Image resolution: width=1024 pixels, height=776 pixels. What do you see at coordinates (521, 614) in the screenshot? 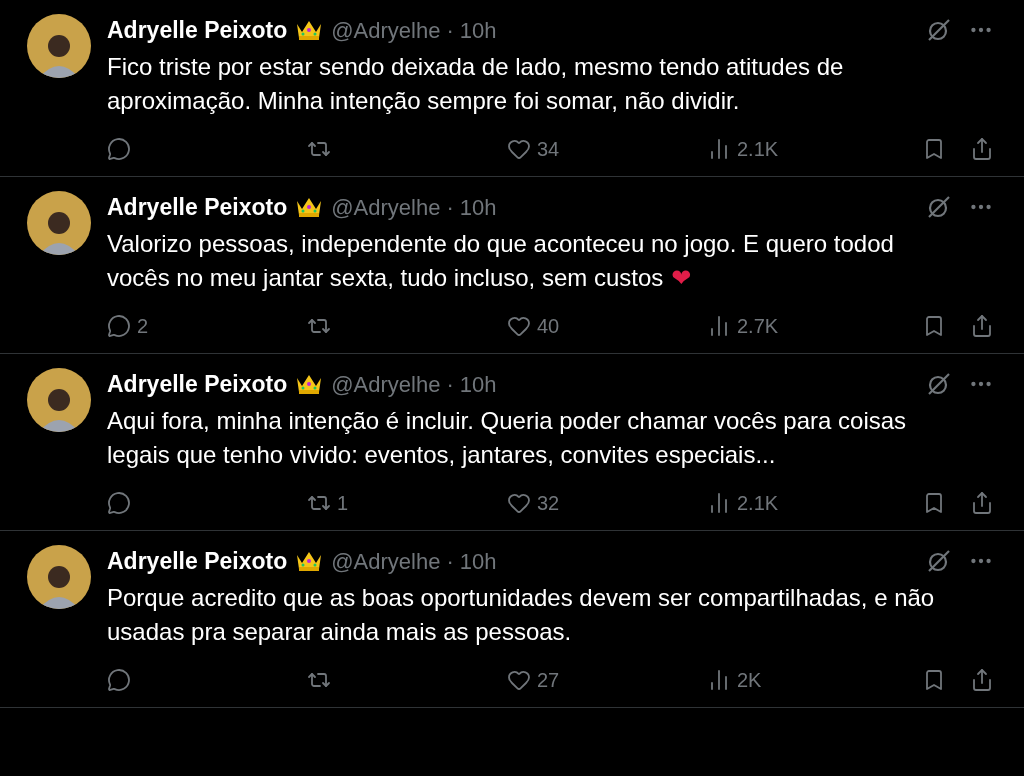
I see `post-text: Porque acredito que as boas oportunidades devem ser compartilhadas, e não usadas pra separar ainda mais as pessoas.` at bounding box center [521, 614].